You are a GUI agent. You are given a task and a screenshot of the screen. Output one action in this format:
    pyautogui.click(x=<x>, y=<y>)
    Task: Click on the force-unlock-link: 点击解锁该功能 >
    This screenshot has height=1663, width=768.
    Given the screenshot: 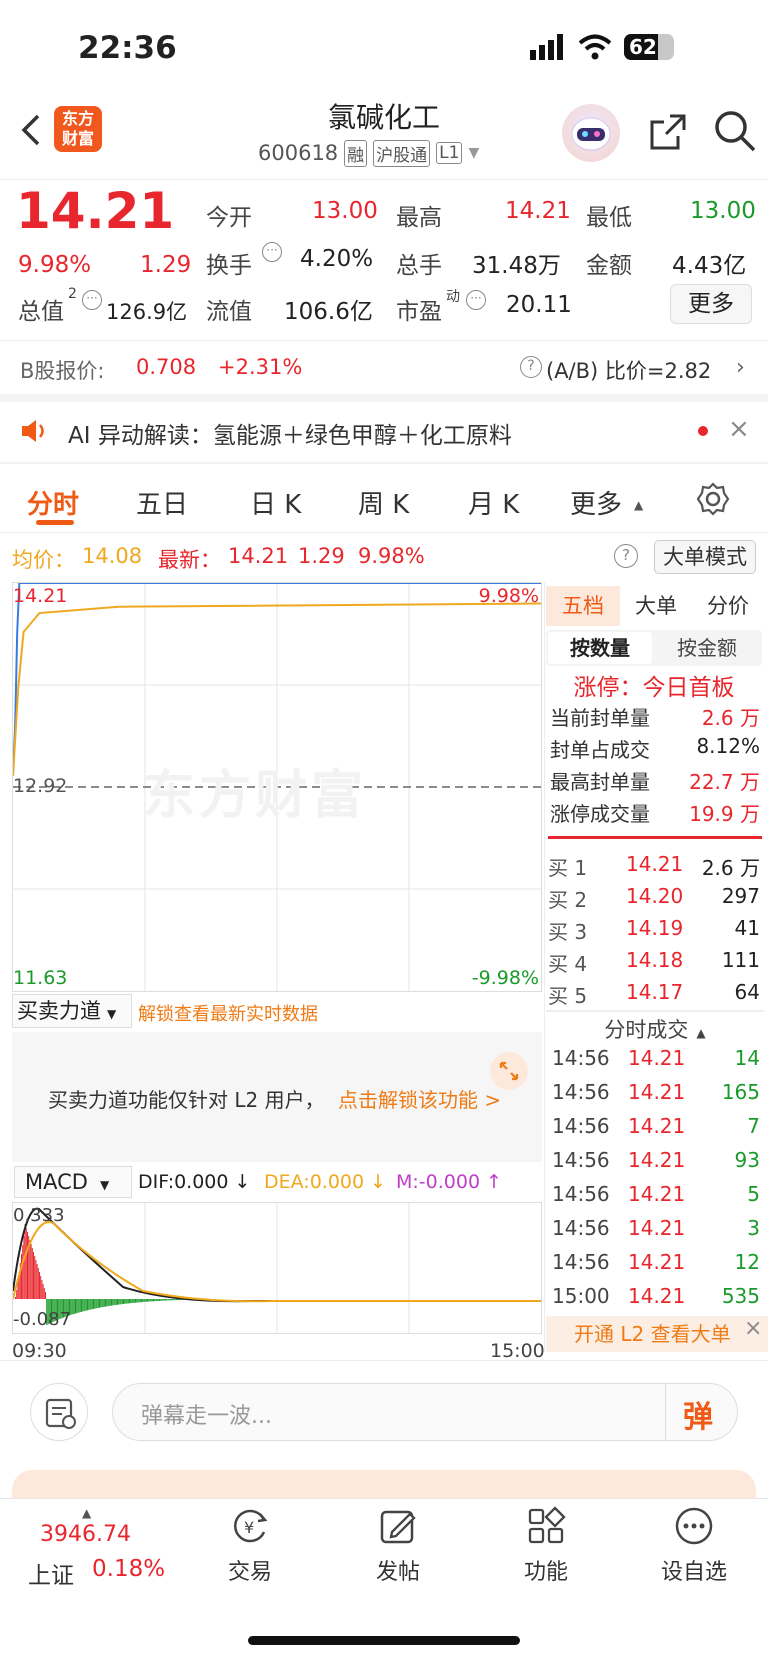 What is the action you would take?
    pyautogui.click(x=419, y=1098)
    